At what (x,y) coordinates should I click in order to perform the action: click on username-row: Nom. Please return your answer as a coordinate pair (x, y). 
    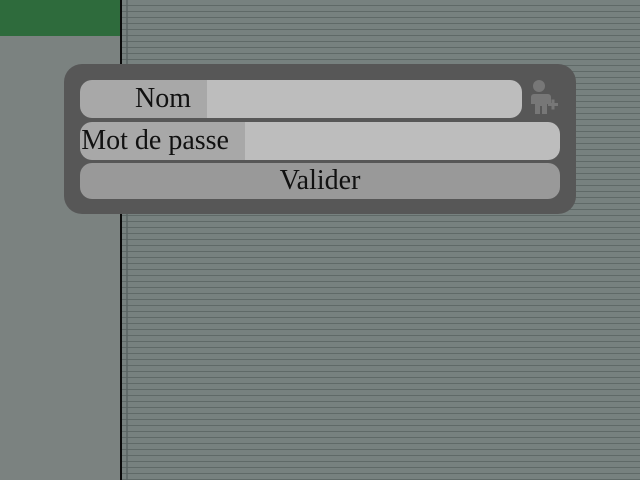
    Looking at the image, I should click on (301, 99).